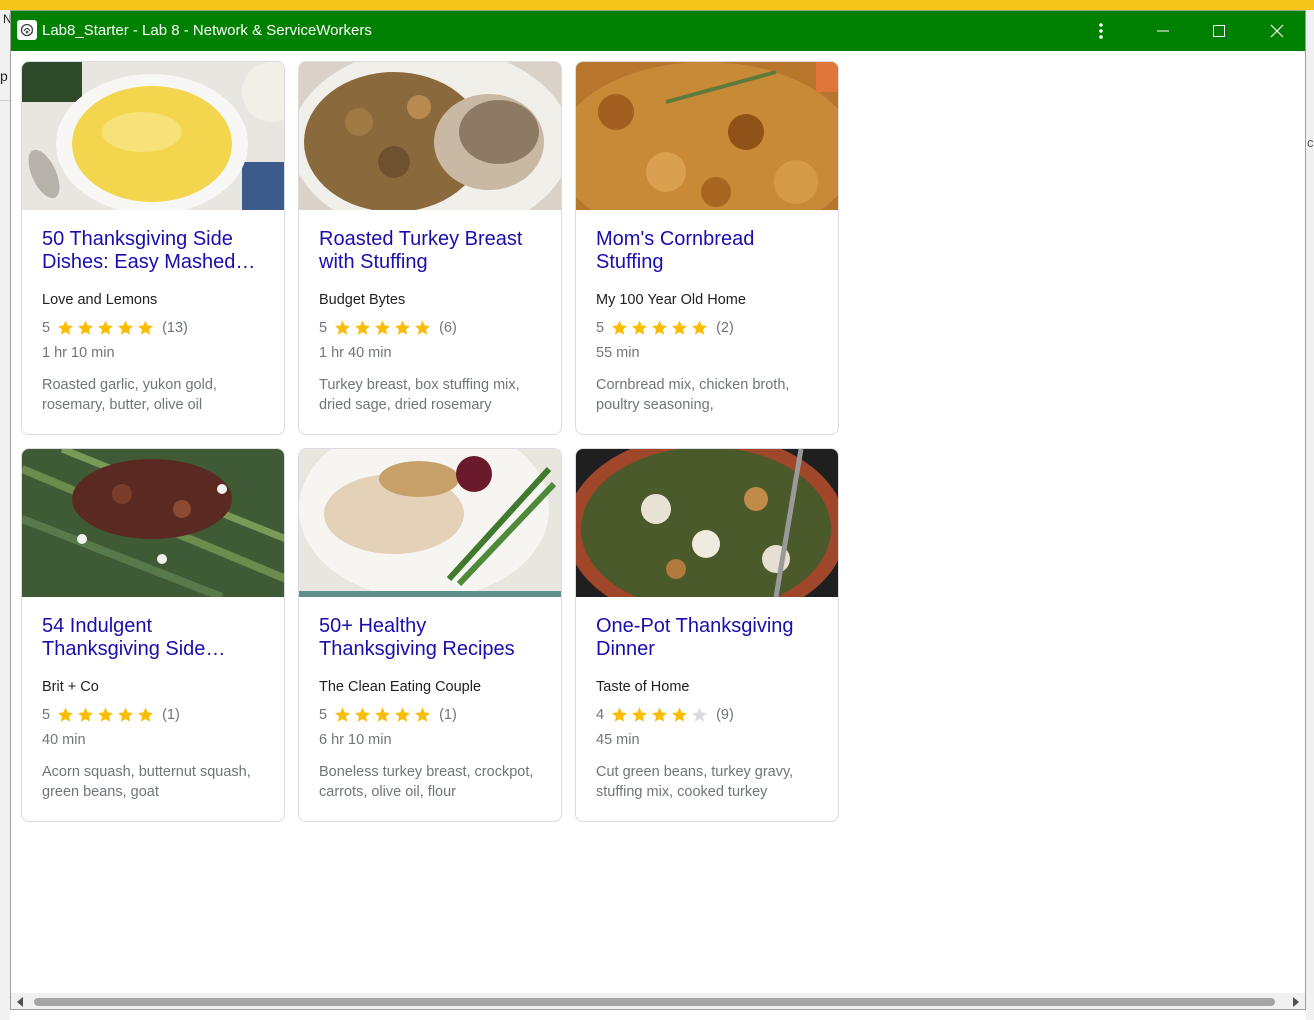  I want to click on background-text-fragment: c, so click(1310, 142).